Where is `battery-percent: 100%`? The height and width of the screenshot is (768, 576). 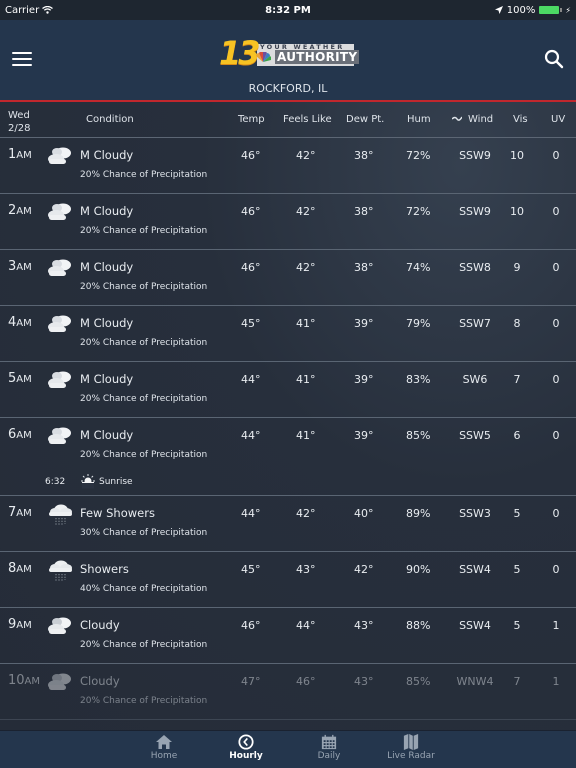 battery-percent: 100% is located at coordinates (521, 10).